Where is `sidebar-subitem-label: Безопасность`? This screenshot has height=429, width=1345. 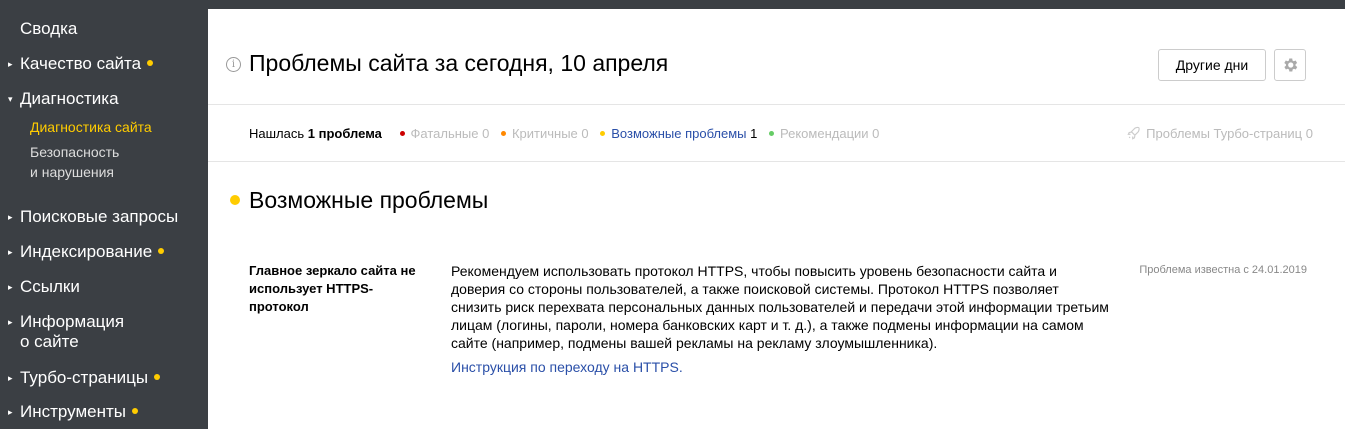
sidebar-subitem-label: Безопасность is located at coordinates (75, 152).